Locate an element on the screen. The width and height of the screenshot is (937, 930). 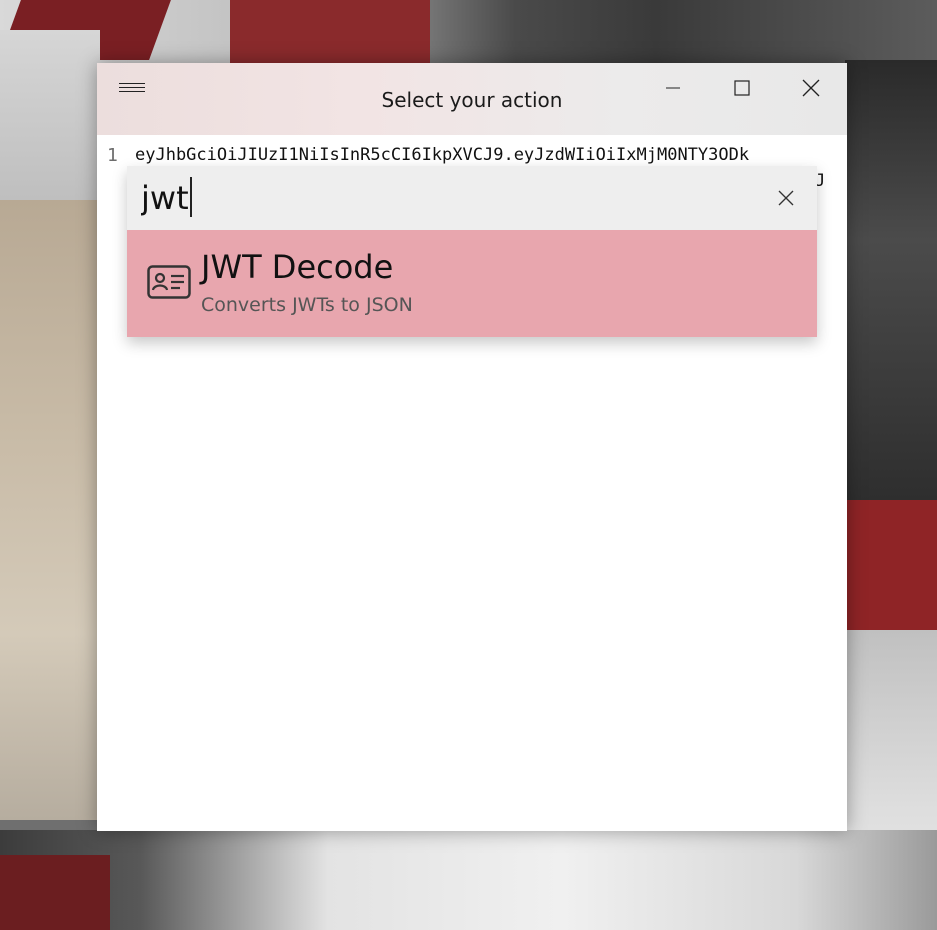
clear-search-icon is located at coordinates (786, 198).